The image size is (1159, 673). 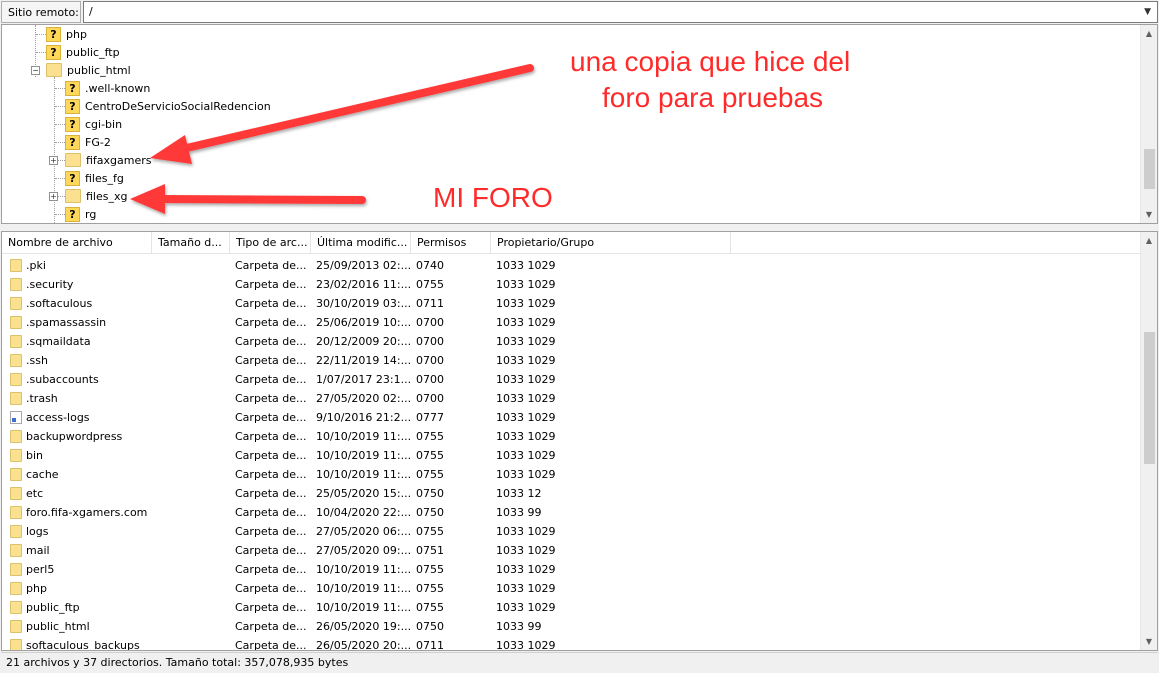 I want to click on arrow-to-fifaxgamers, so click(x=342, y=114).